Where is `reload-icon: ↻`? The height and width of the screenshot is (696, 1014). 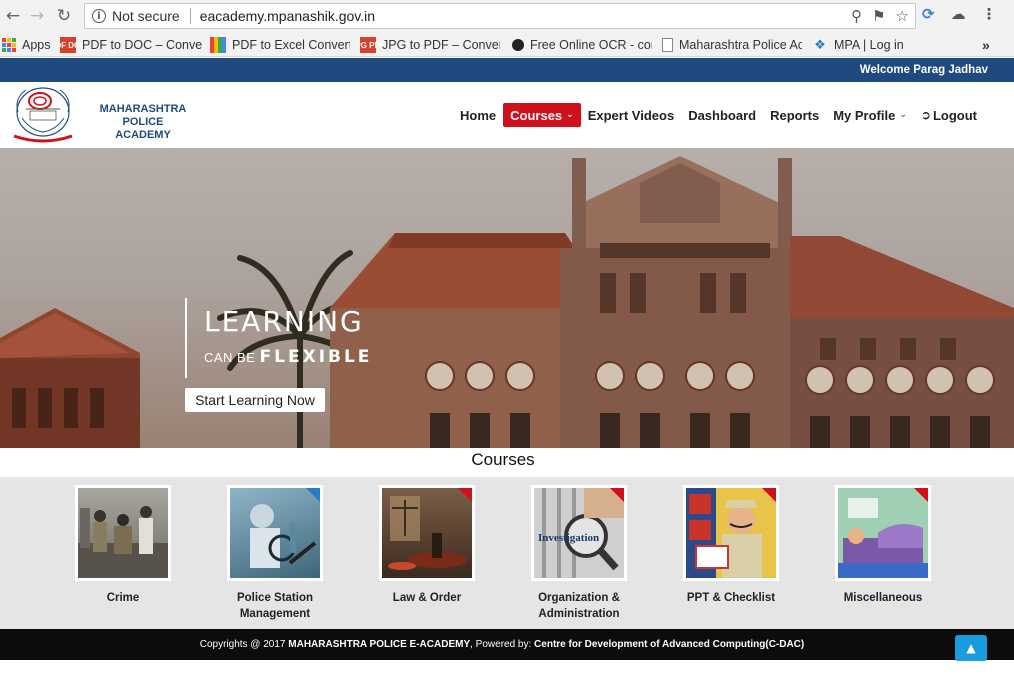
reload-icon: ↻ is located at coordinates (64, 16).